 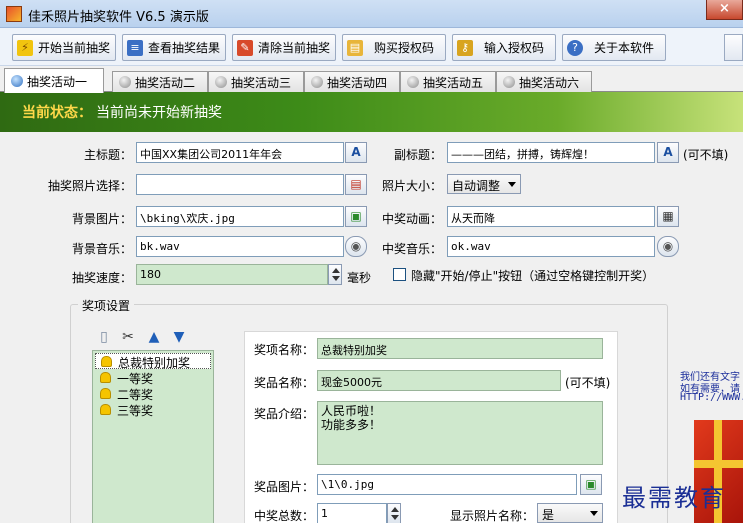 I want to click on close-button: ×, so click(x=724, y=10).